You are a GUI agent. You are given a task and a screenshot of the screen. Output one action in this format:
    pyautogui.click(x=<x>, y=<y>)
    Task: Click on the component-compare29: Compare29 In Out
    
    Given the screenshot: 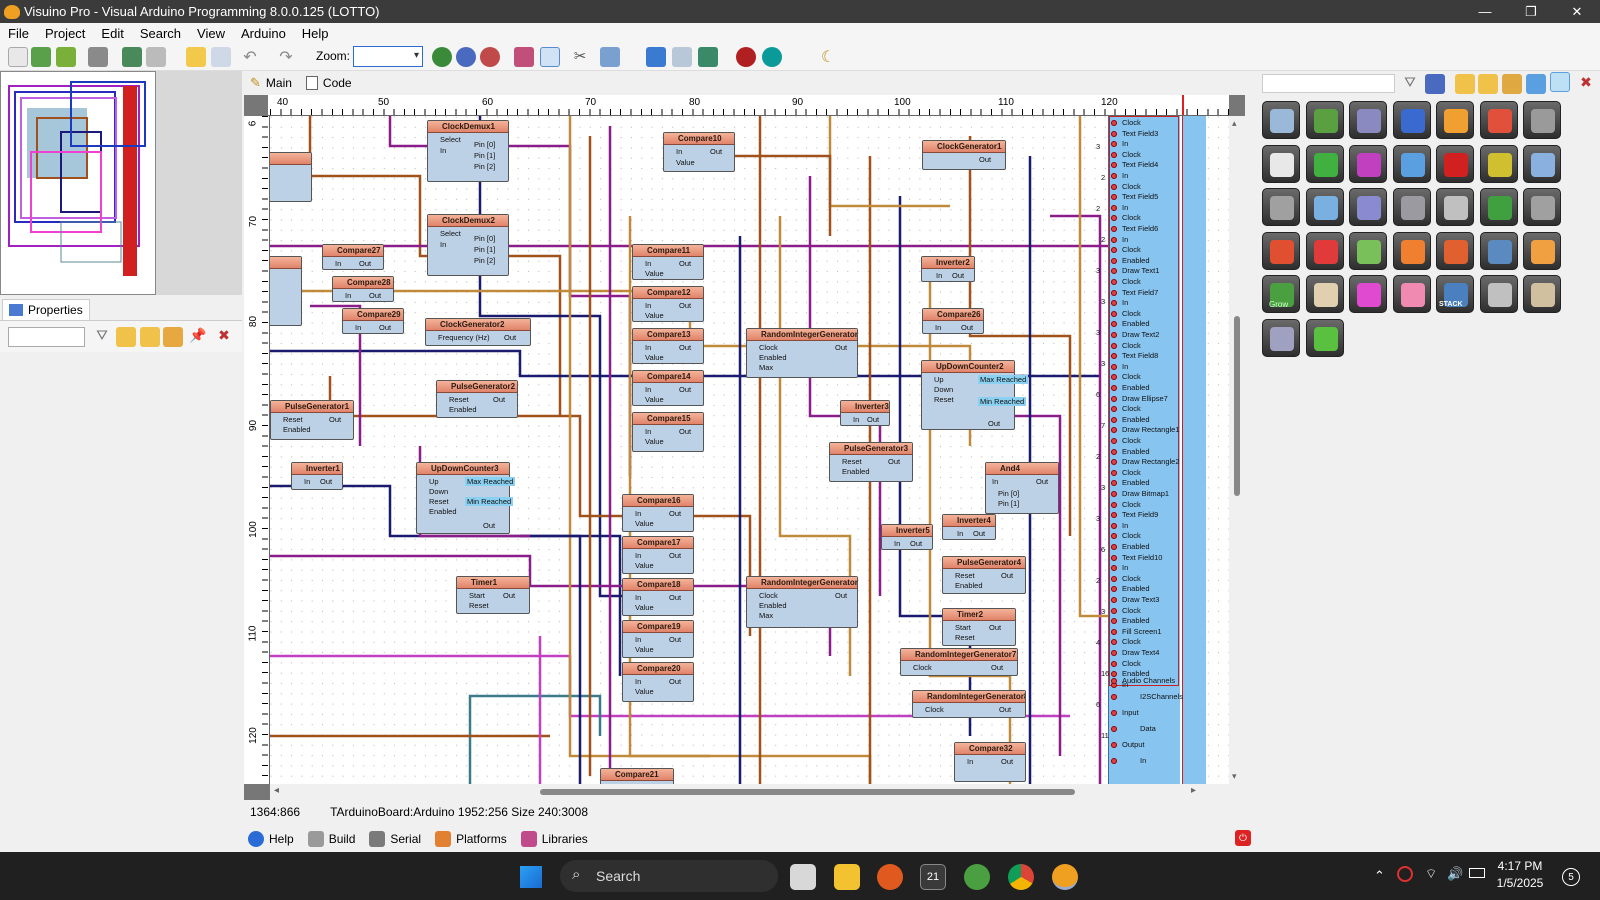 What is the action you would take?
    pyautogui.click(x=373, y=321)
    